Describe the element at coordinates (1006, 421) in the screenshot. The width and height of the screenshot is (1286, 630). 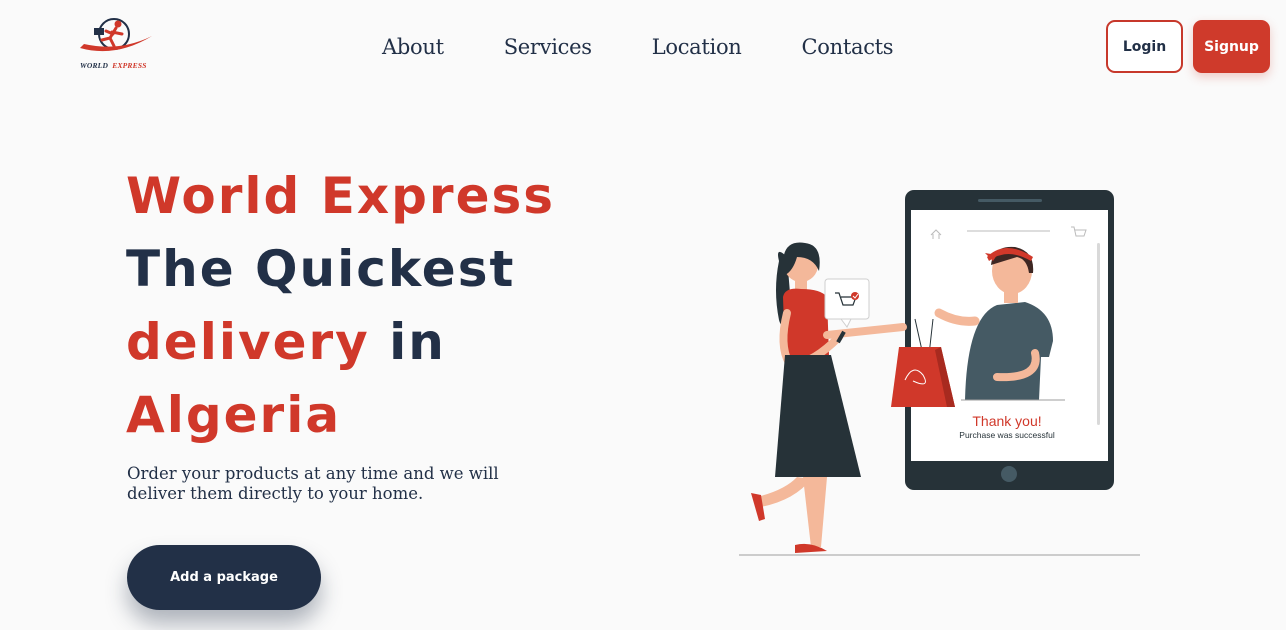
I see `thank-you-text: Thank you!` at that location.